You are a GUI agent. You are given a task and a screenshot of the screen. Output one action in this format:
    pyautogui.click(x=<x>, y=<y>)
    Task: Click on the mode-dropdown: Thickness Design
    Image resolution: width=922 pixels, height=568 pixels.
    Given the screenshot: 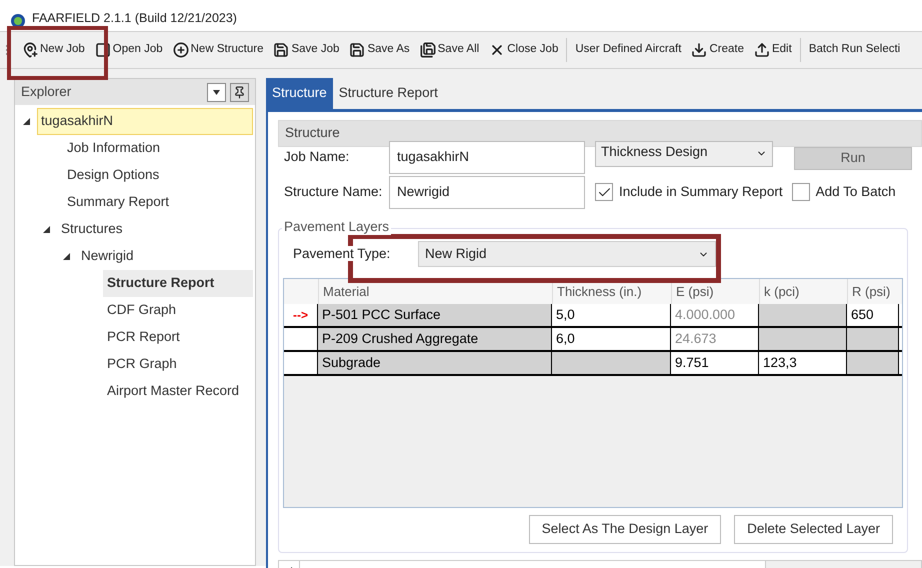 What is the action you would take?
    pyautogui.click(x=684, y=154)
    